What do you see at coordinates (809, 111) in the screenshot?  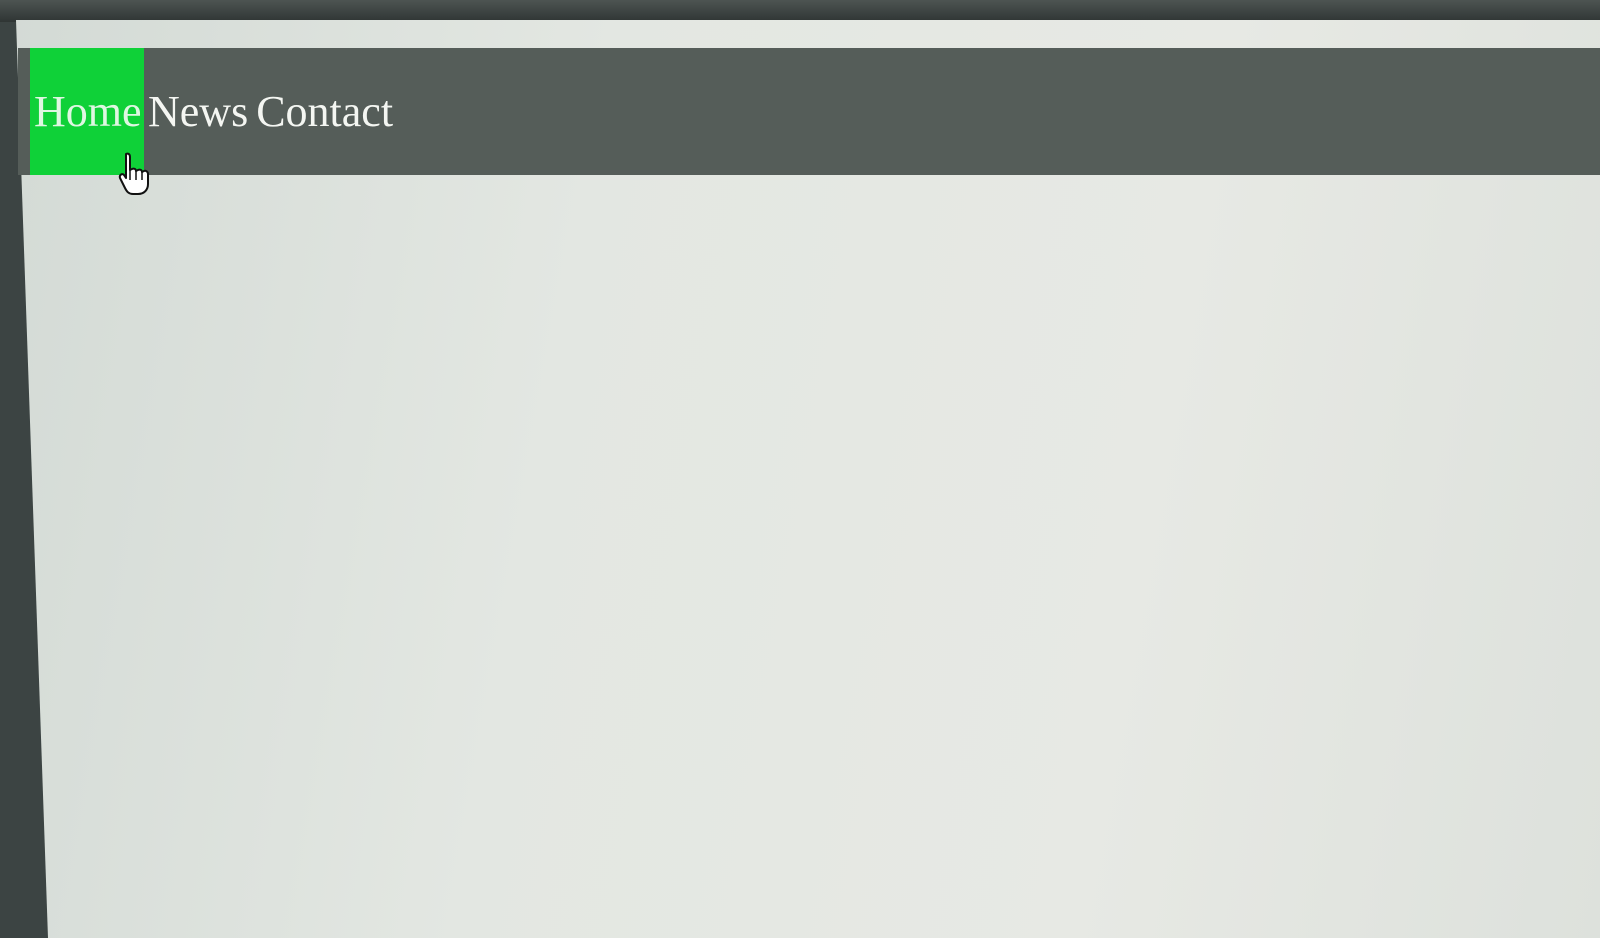 I see `top-navbar: Home News Contact` at bounding box center [809, 111].